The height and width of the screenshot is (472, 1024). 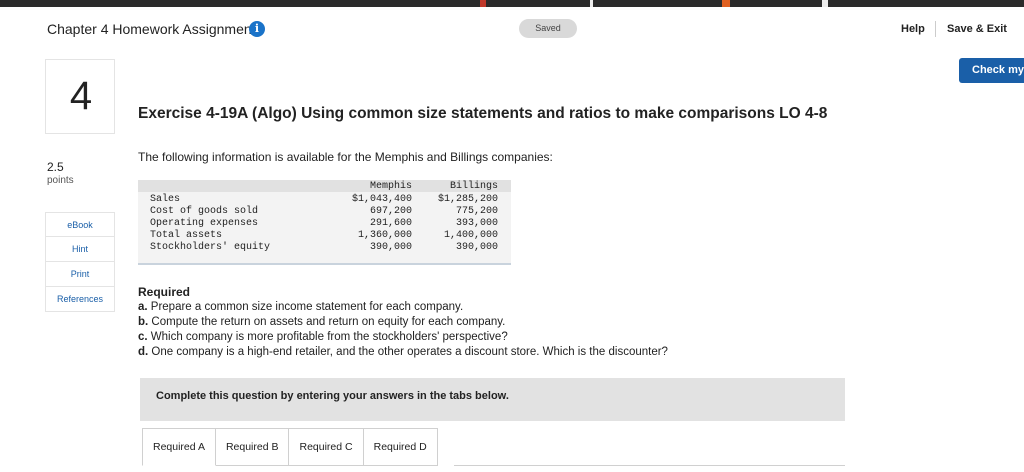 I want to click on tab-required-c: Required C, so click(x=326, y=447).